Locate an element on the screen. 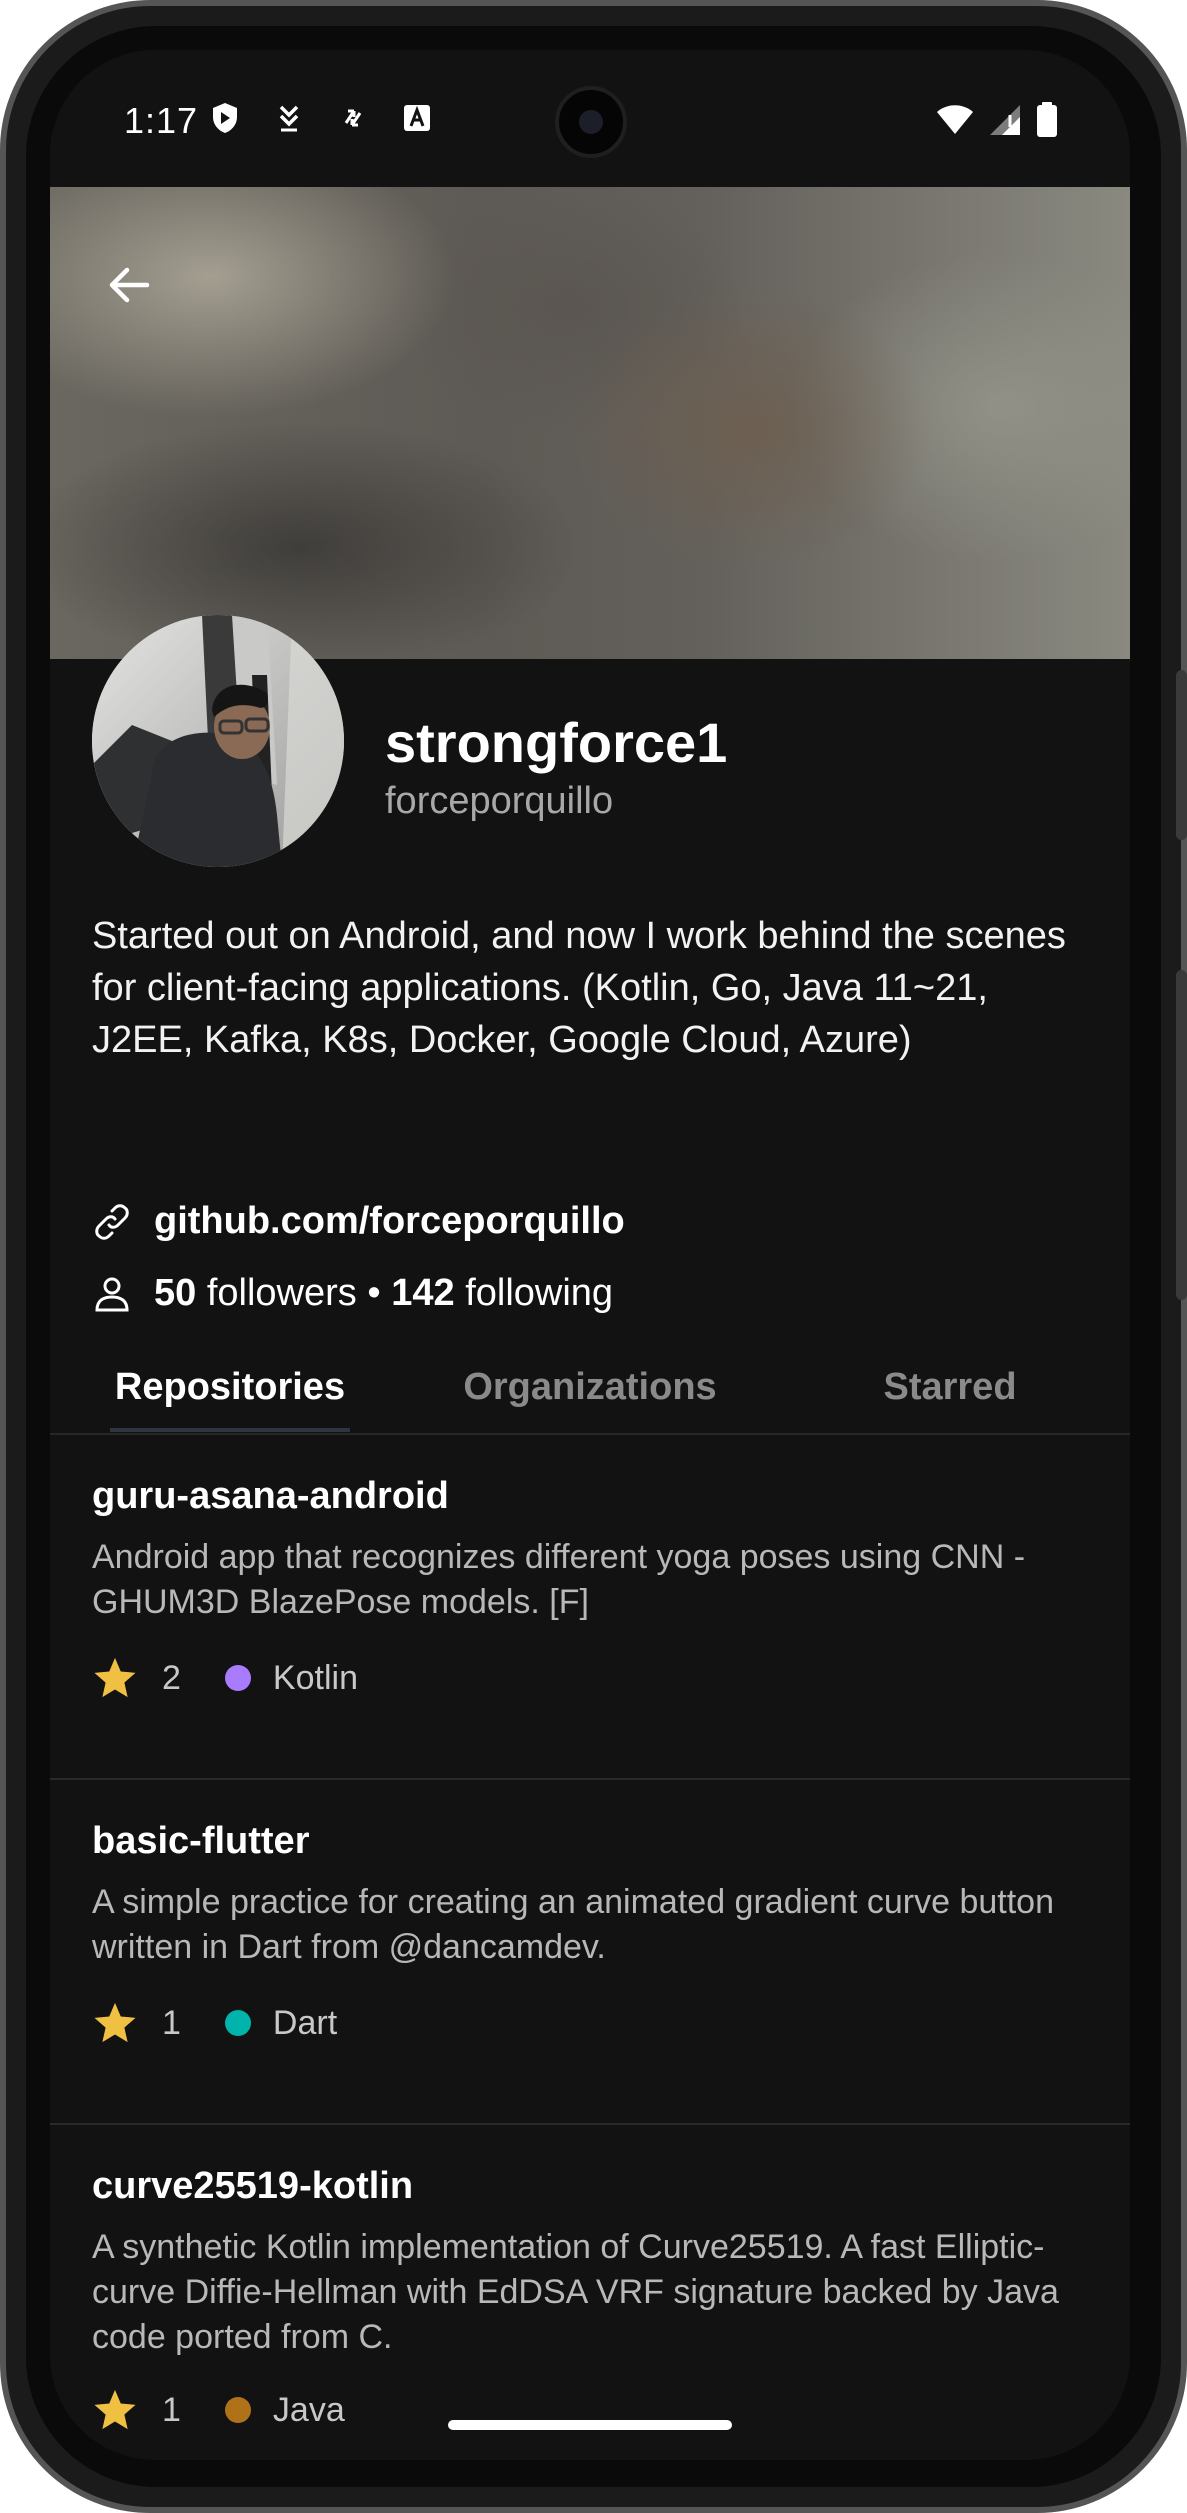 The image size is (1187, 2513). profile-tabs: Repositories Organizations Starred is located at coordinates (590, 1387).